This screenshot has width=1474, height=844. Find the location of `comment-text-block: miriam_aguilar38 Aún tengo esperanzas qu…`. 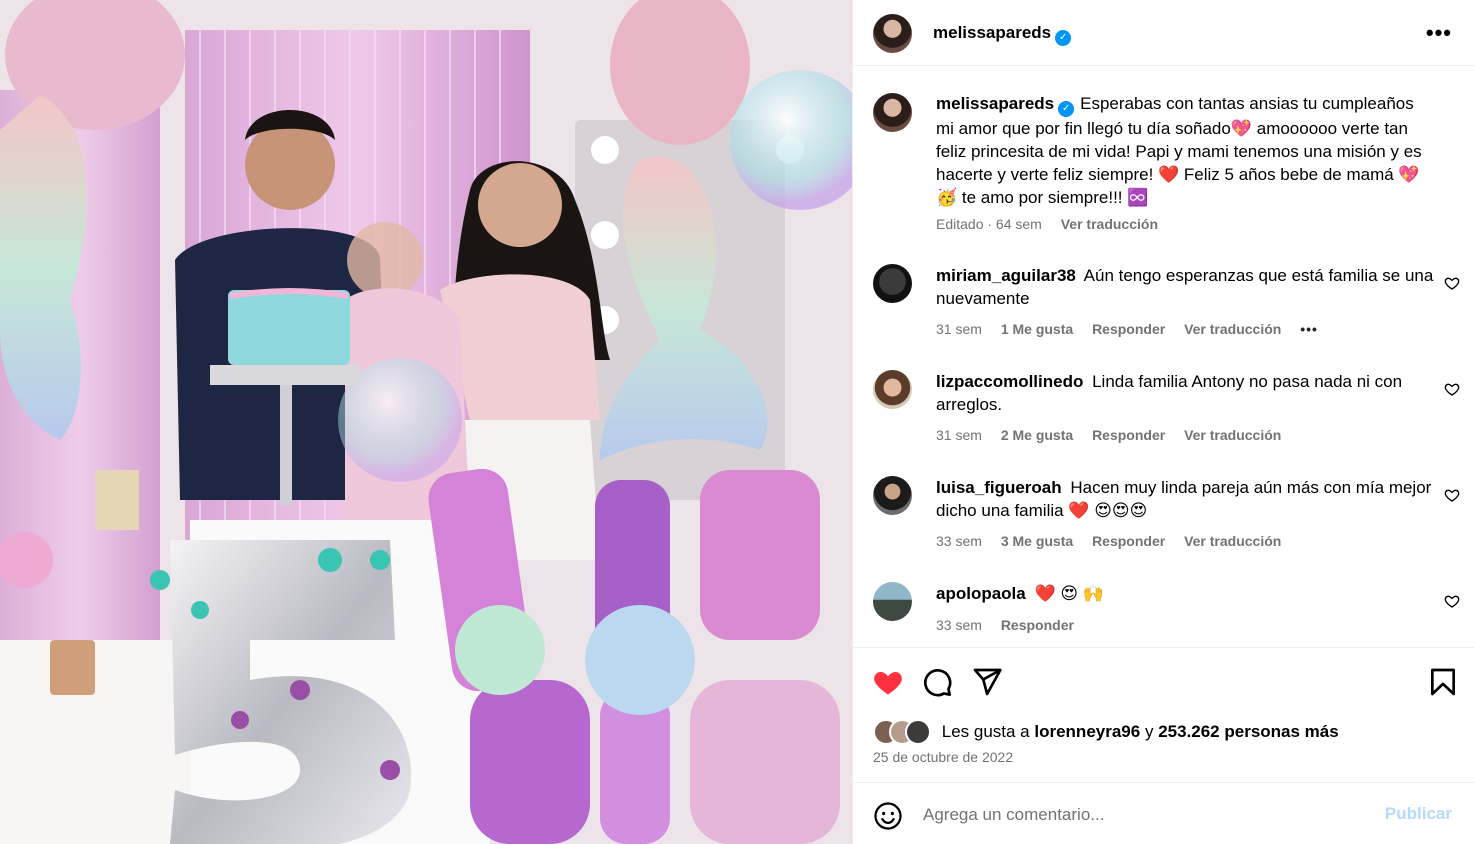

comment-text-block: miriam_aguilar38 Aún tengo esperanzas qu… is located at coordinates (1186, 287).